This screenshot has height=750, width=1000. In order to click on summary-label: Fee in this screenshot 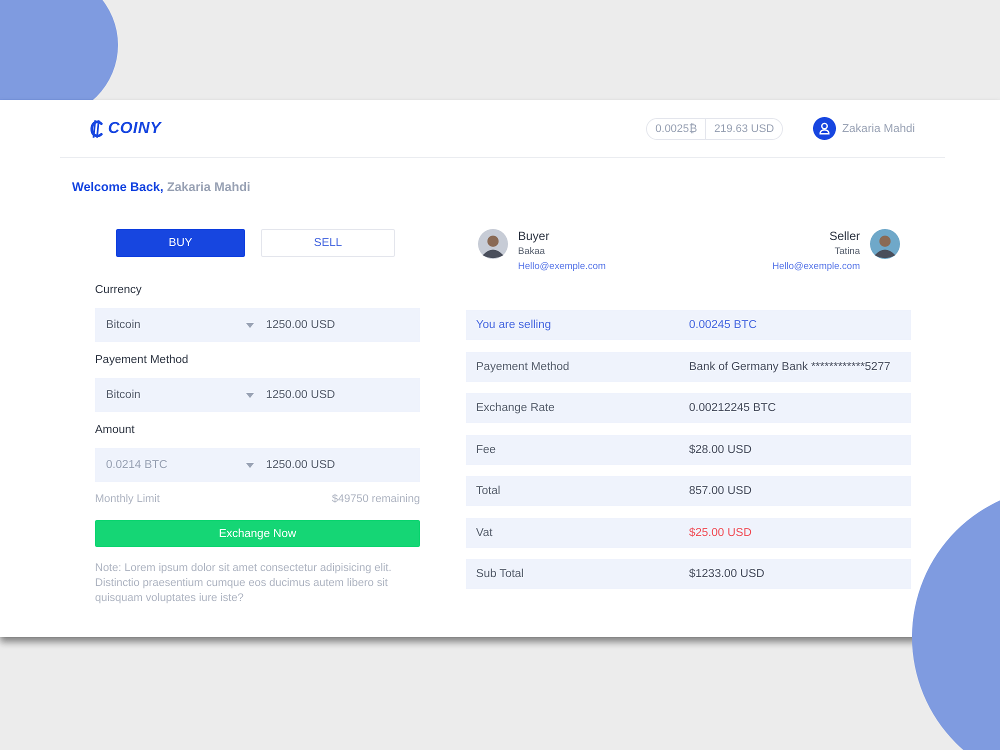, I will do `click(486, 450)`.